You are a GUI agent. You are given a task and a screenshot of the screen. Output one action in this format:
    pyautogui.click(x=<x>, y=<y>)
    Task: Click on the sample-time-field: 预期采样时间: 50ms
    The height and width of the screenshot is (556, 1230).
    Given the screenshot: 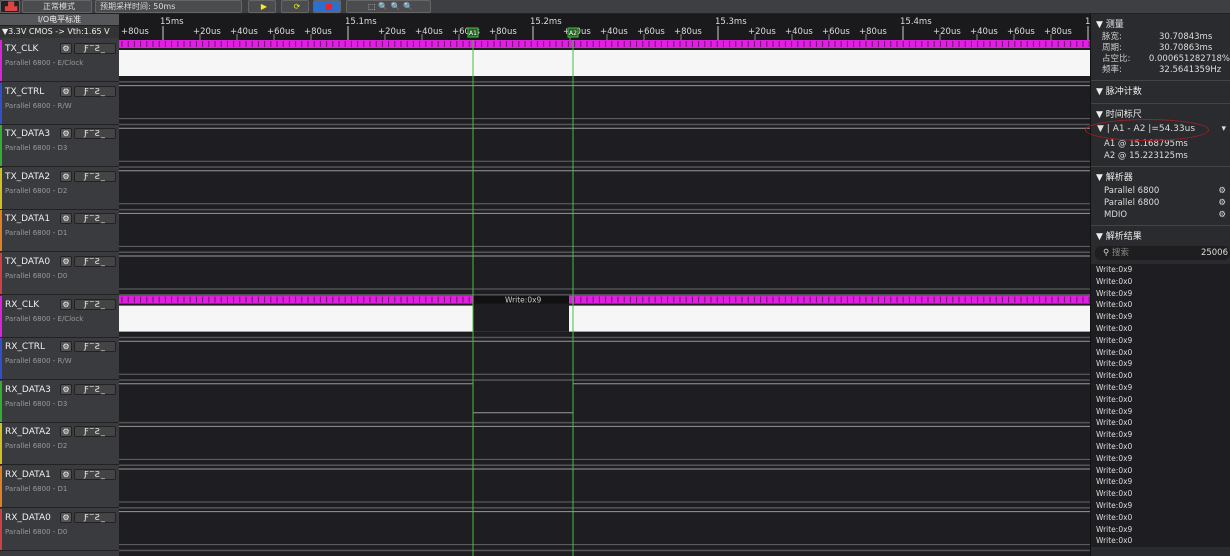 What is the action you would take?
    pyautogui.click(x=168, y=6)
    